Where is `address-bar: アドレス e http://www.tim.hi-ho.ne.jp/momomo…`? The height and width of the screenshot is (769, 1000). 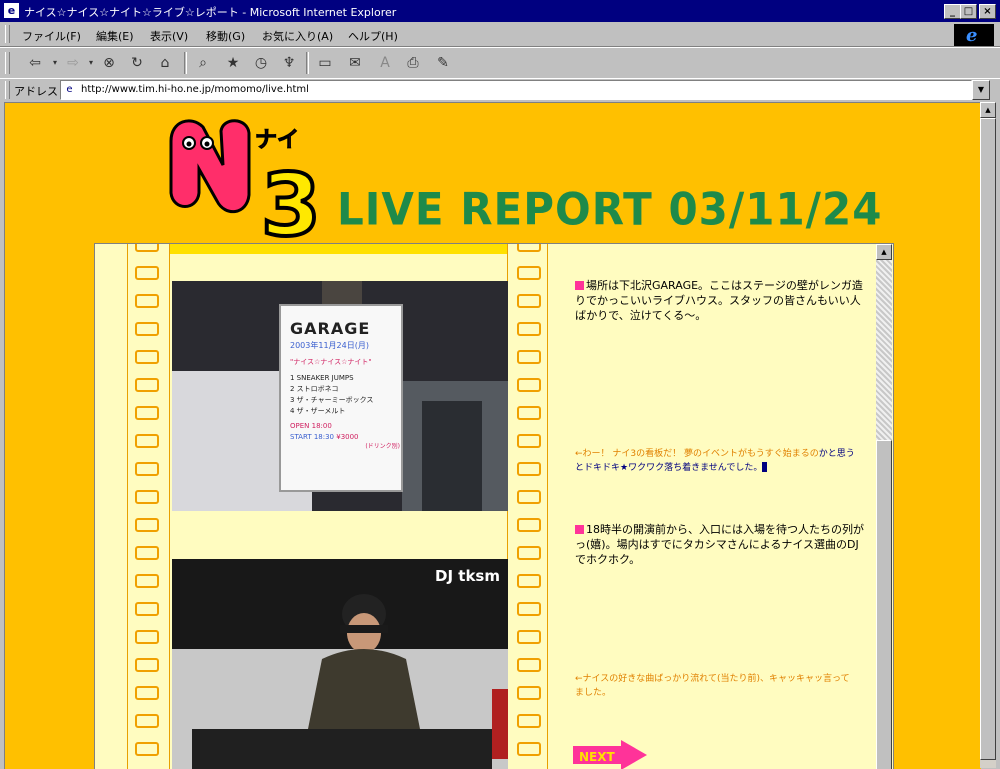
address-bar: アドレス e http://www.tim.hi-ho.ne.jp/momomo… is located at coordinates (500, 89).